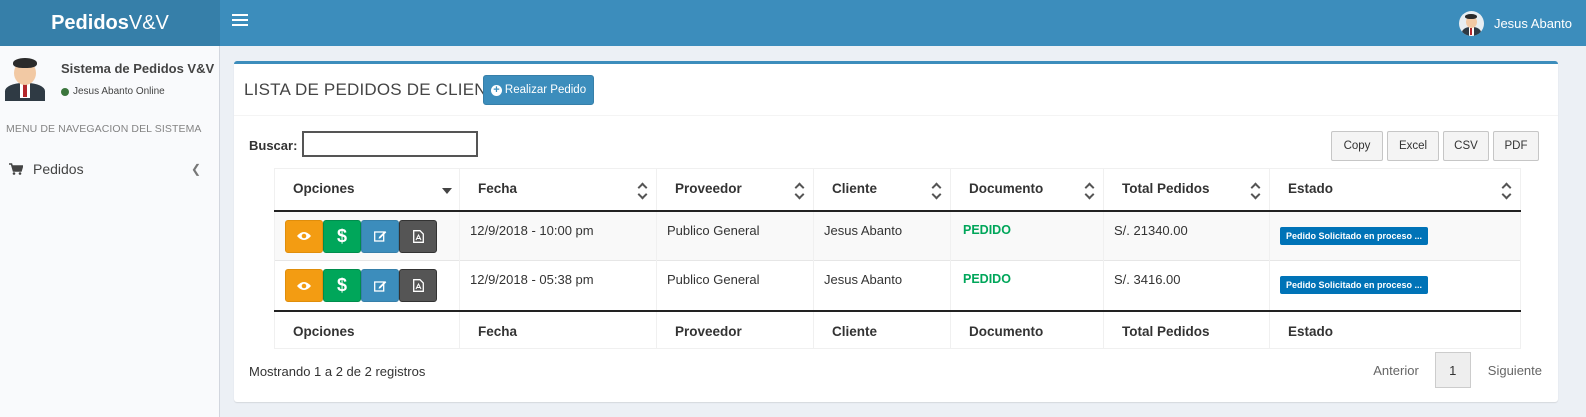  I want to click on cart-icon, so click(16, 169).